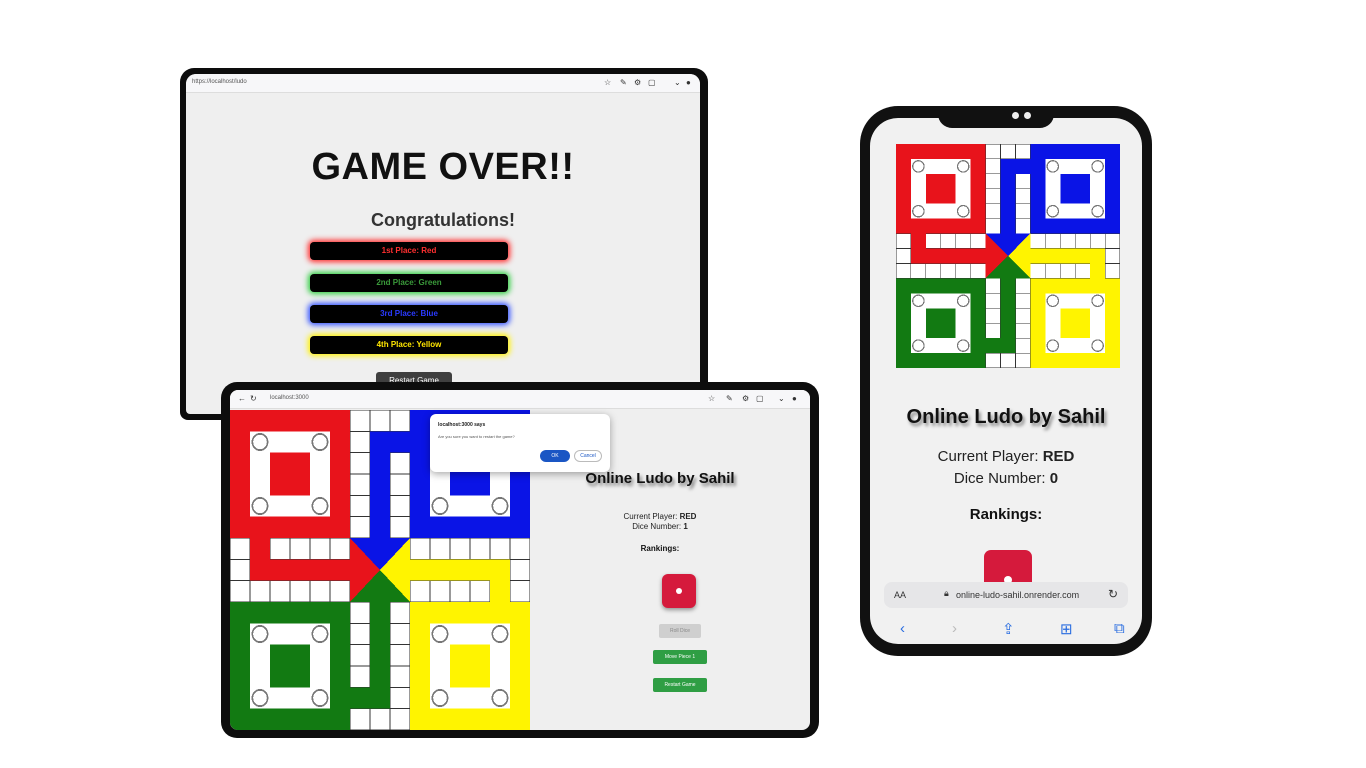 Image resolution: width=1366 pixels, height=768 pixels. Describe the element at coordinates (409, 314) in the screenshot. I see `ranking-third: 3rd Place: Blue` at that location.